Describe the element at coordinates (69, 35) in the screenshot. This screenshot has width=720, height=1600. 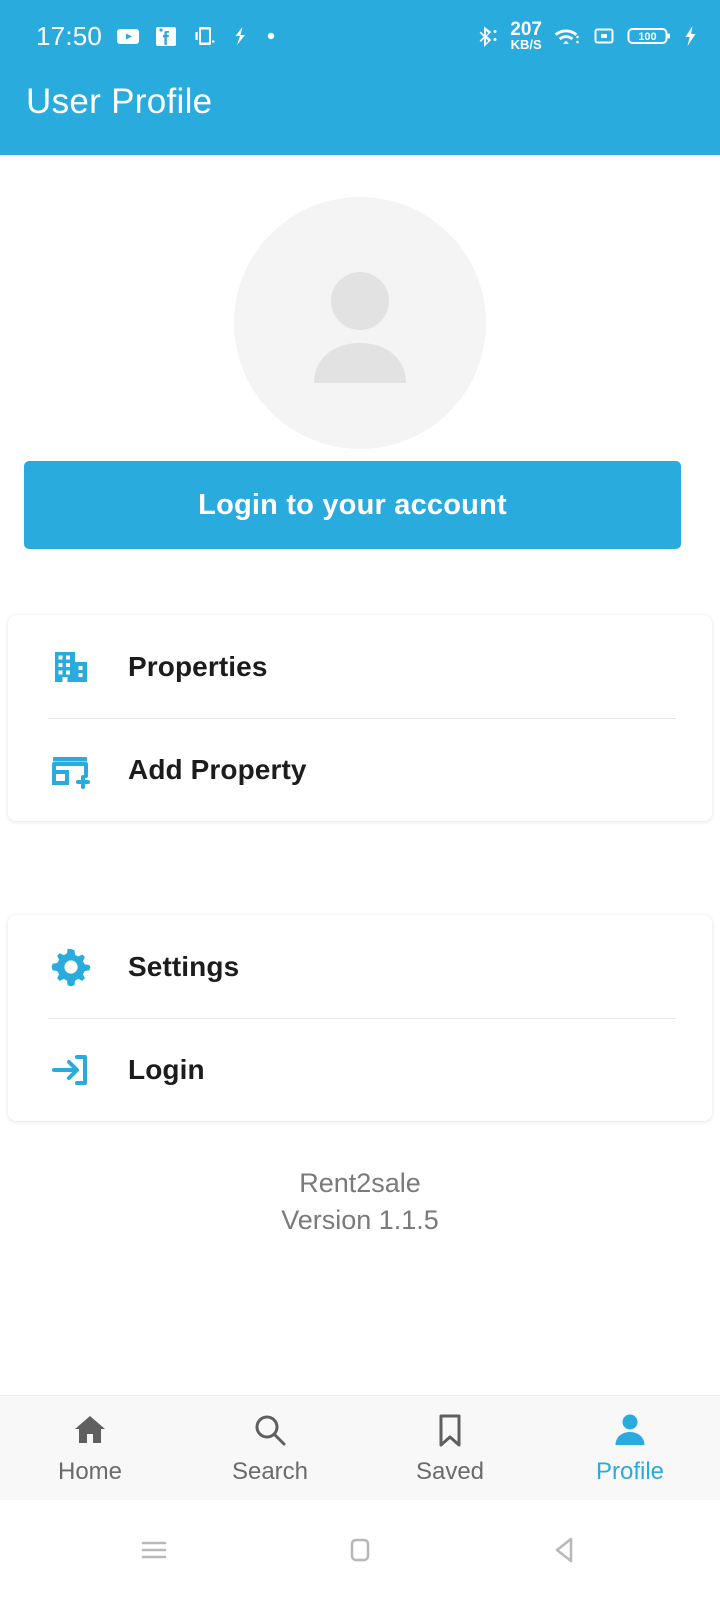
I see `status-clock: 17:50` at that location.